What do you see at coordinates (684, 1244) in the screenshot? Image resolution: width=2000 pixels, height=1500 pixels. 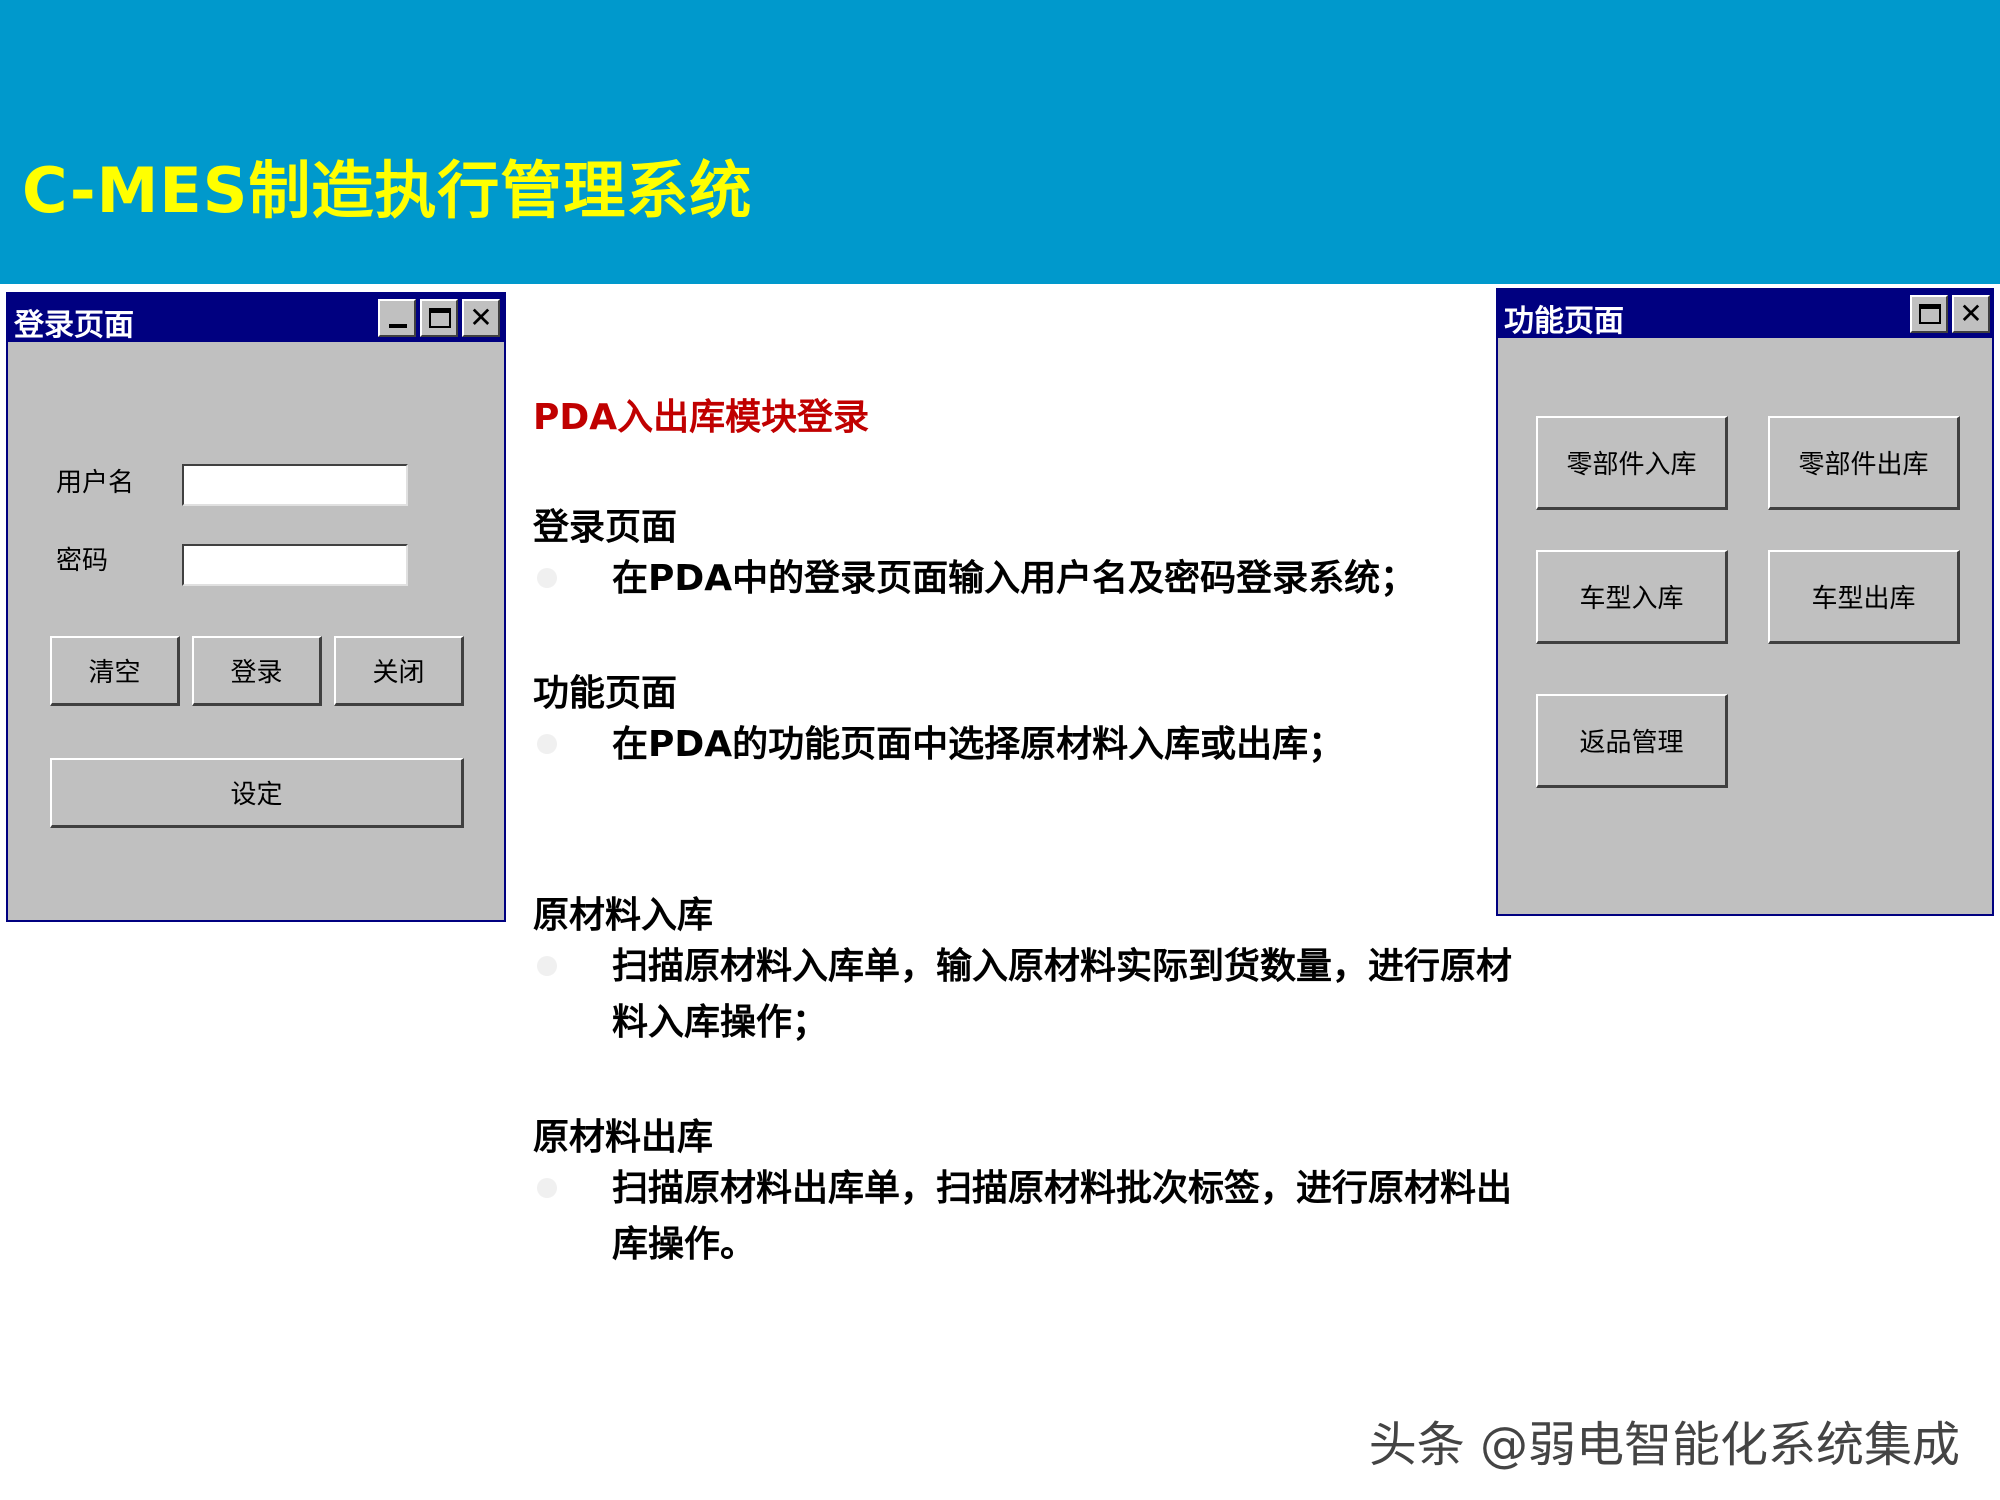 I see `section-text: 库操作。` at bounding box center [684, 1244].